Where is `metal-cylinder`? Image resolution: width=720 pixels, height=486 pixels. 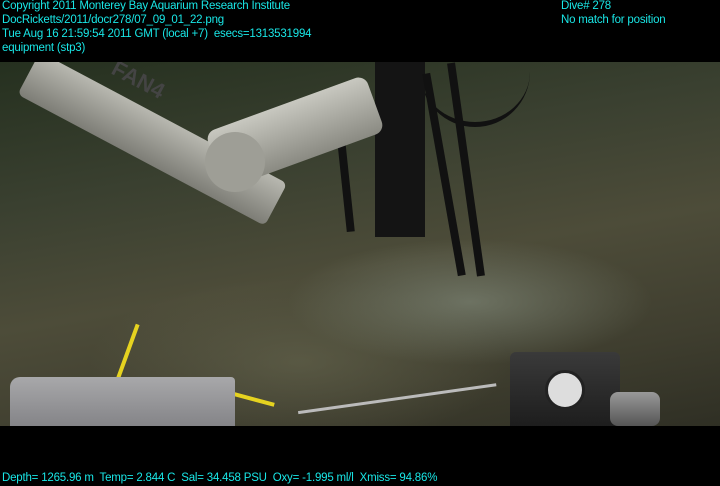
metal-cylinder is located at coordinates (635, 409).